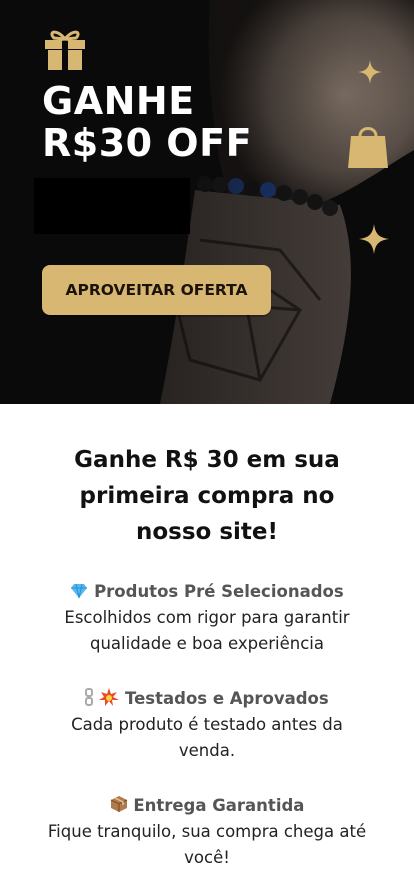 The height and width of the screenshot is (896, 414). I want to click on link-collision-icon, so click(102, 700).